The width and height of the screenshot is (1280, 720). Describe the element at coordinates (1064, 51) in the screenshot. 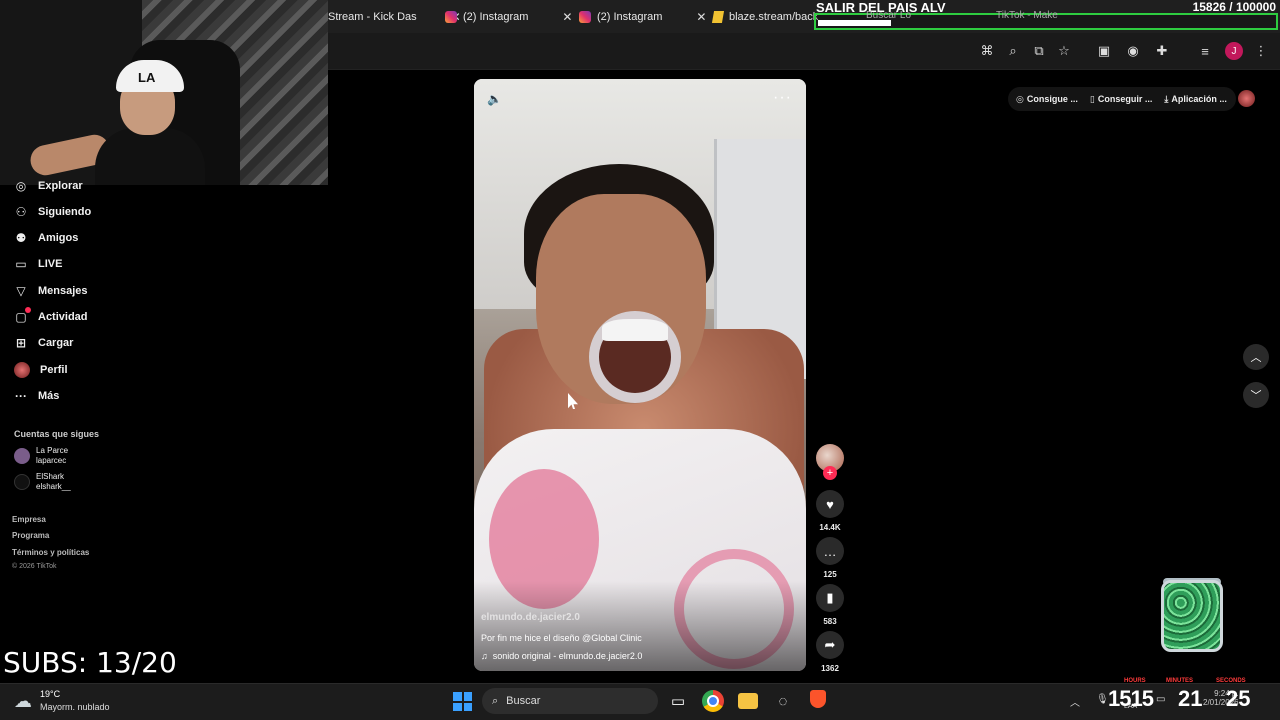

I see `bookmark-star-icon: ☆` at that location.